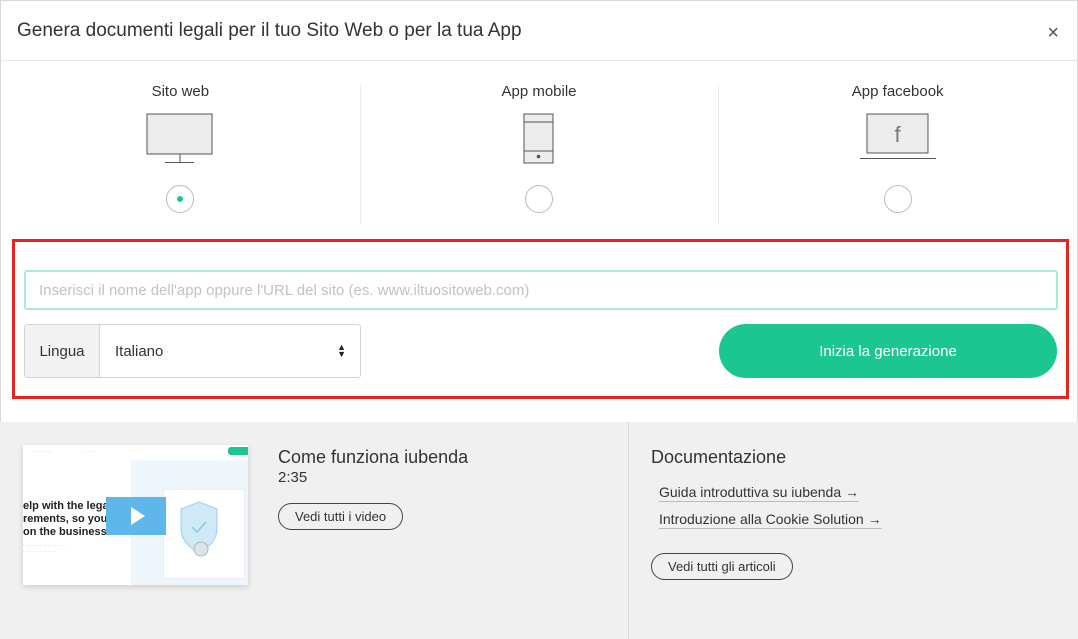  What do you see at coordinates (897, 134) in the screenshot?
I see `facebook-glyph: f` at bounding box center [897, 134].